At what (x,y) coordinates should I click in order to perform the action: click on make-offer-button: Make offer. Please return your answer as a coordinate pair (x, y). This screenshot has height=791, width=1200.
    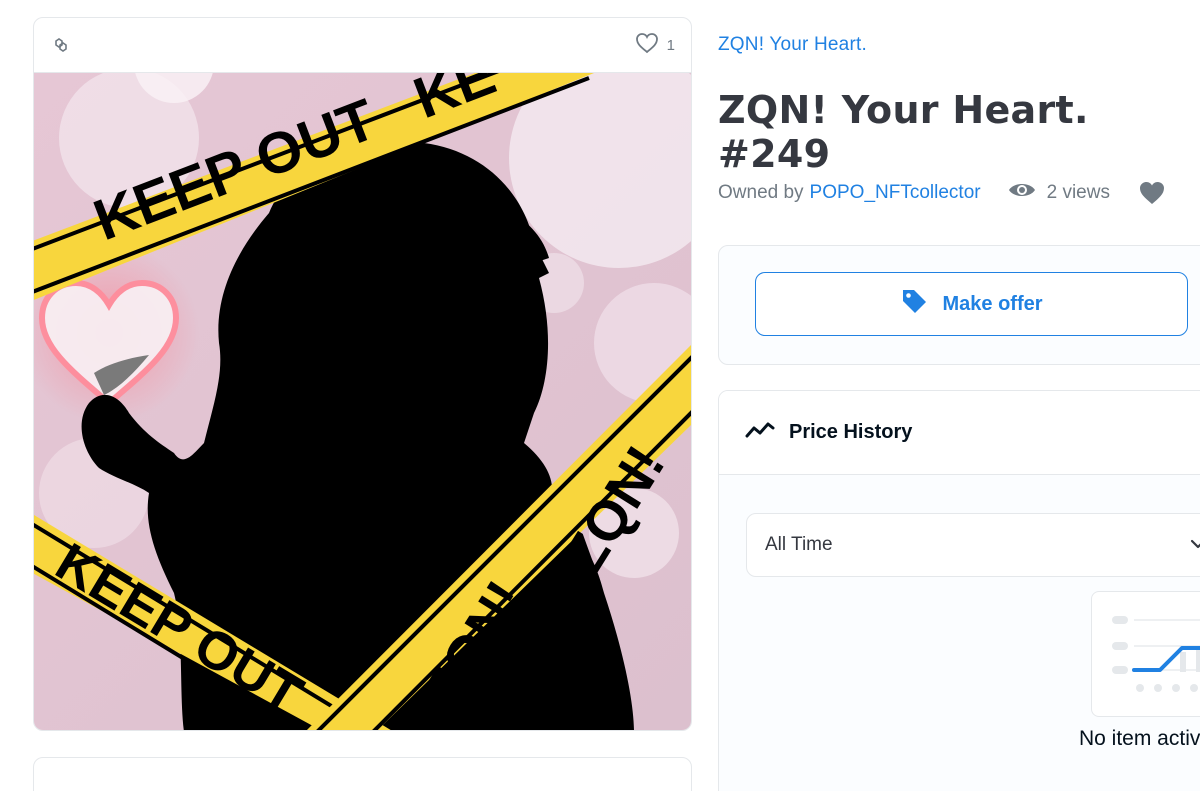
    Looking at the image, I should click on (971, 304).